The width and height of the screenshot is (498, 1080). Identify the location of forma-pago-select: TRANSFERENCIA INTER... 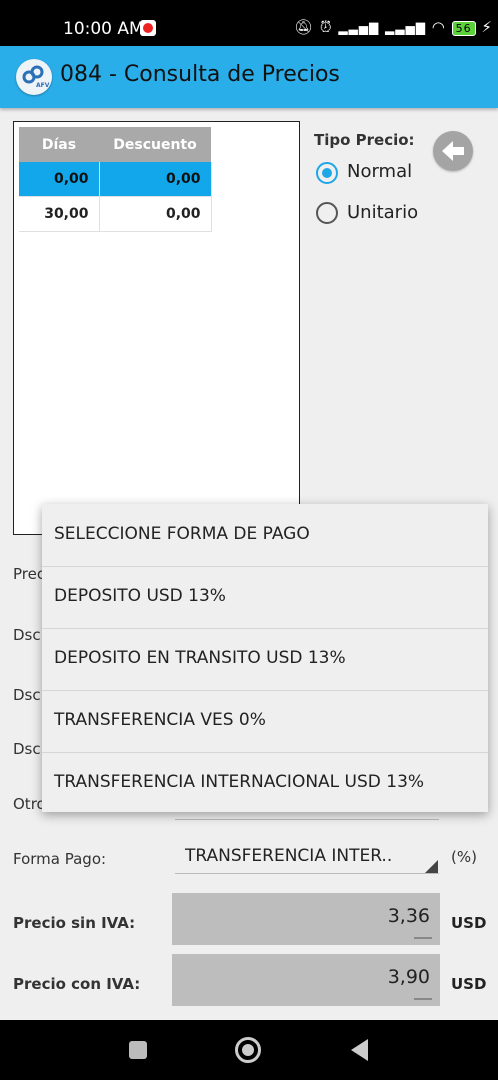
(288, 856).